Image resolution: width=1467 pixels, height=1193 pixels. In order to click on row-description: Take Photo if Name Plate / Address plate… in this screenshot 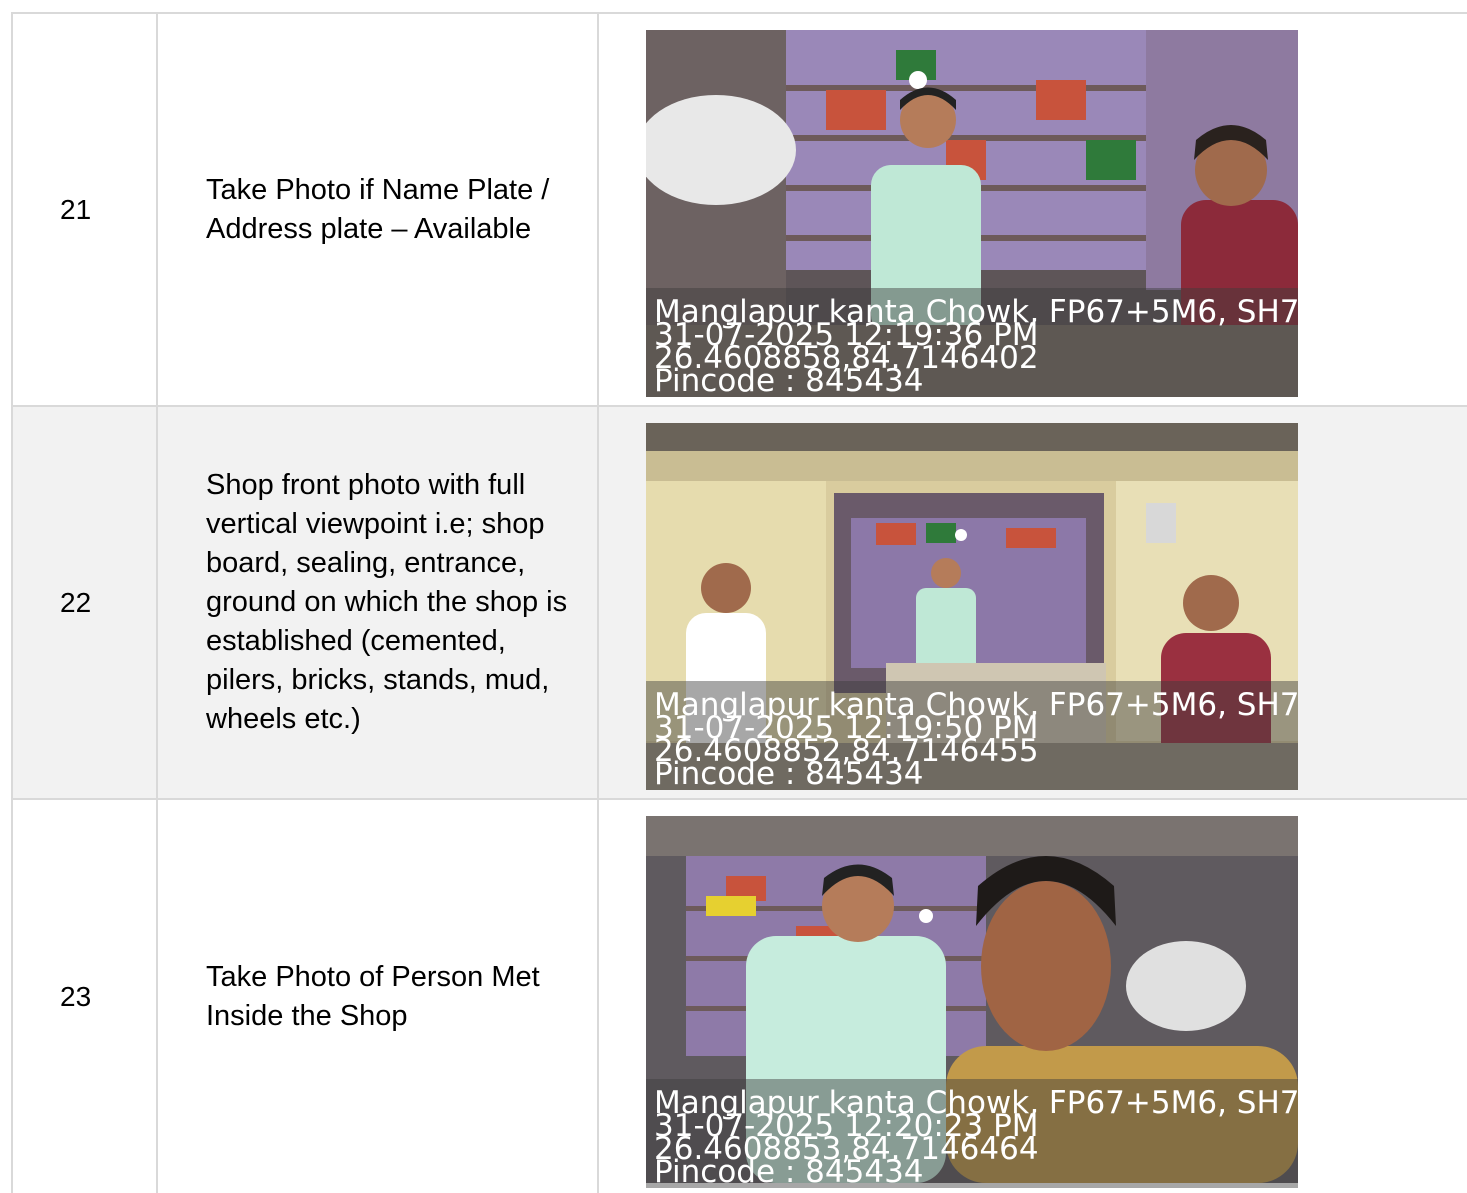, I will do `click(378, 209)`.